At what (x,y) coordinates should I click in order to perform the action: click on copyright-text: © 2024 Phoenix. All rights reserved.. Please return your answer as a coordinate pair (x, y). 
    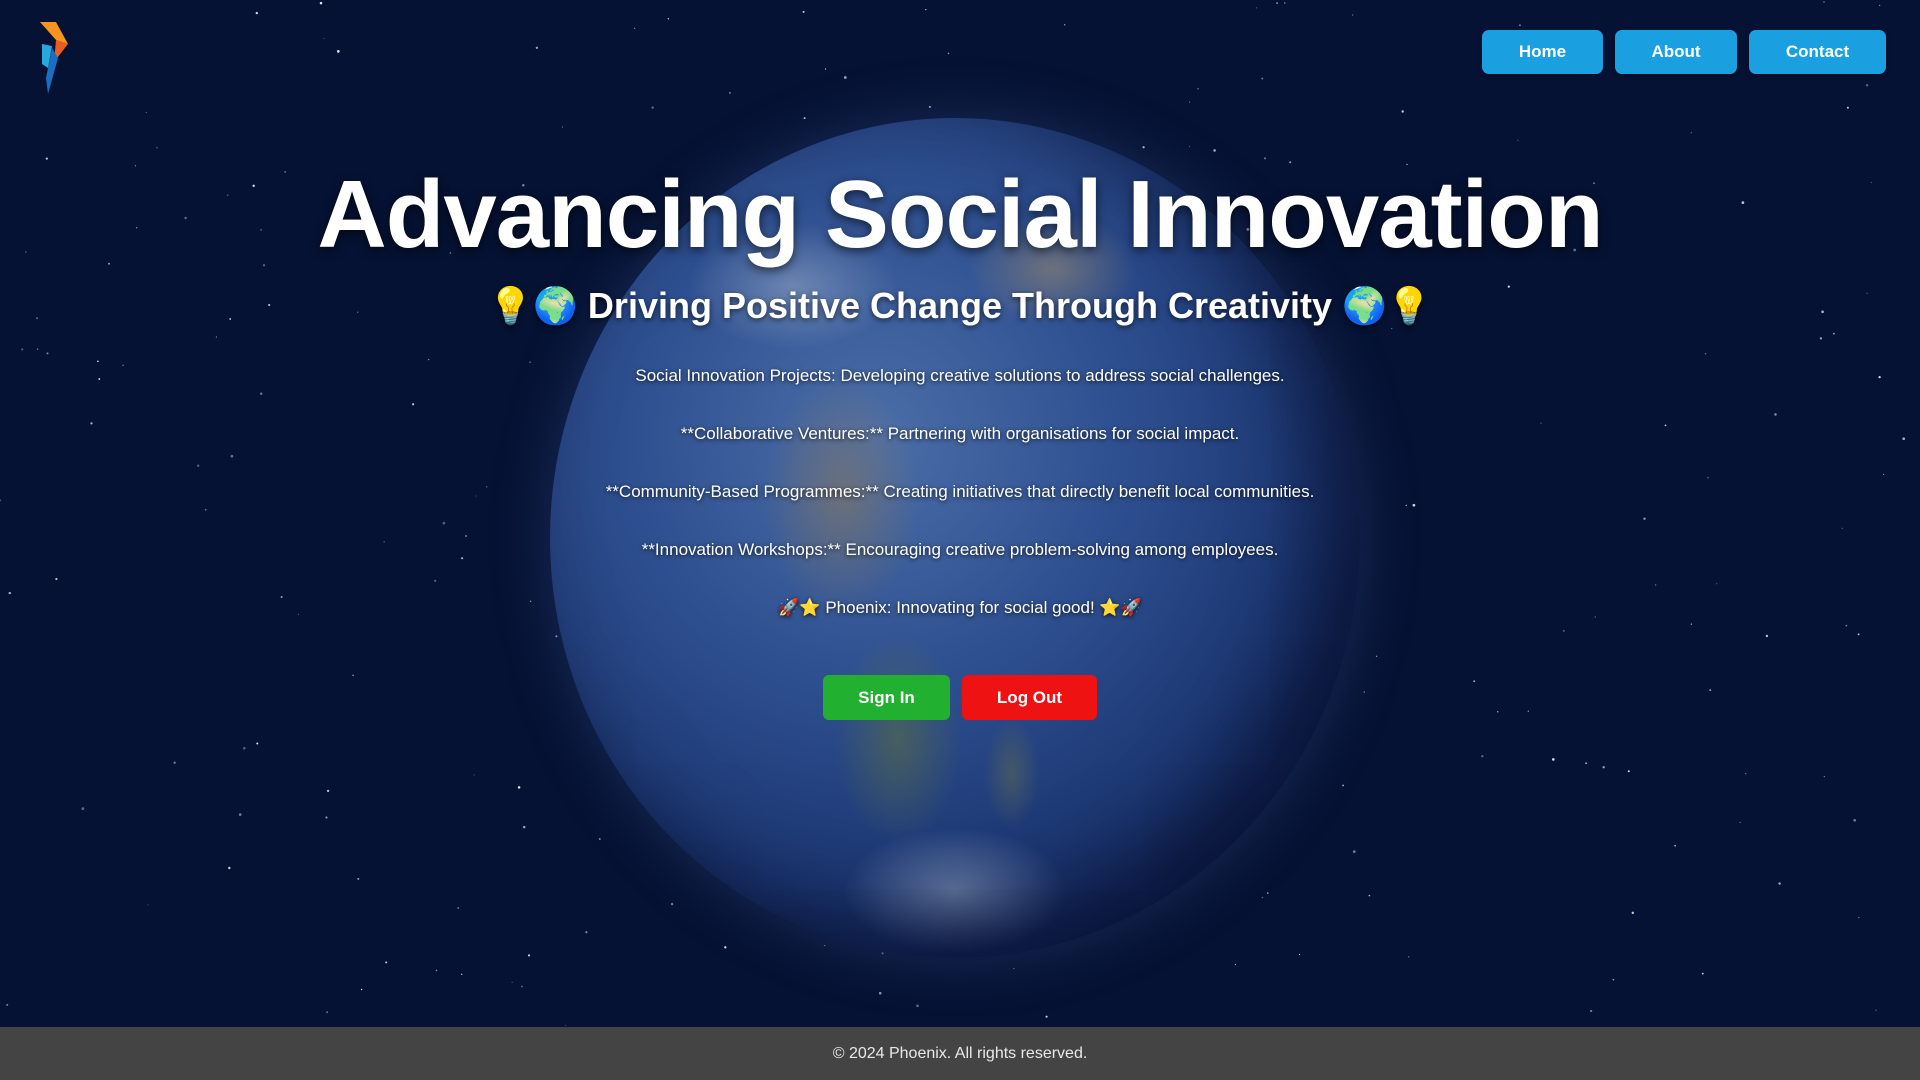
    Looking at the image, I should click on (960, 1053).